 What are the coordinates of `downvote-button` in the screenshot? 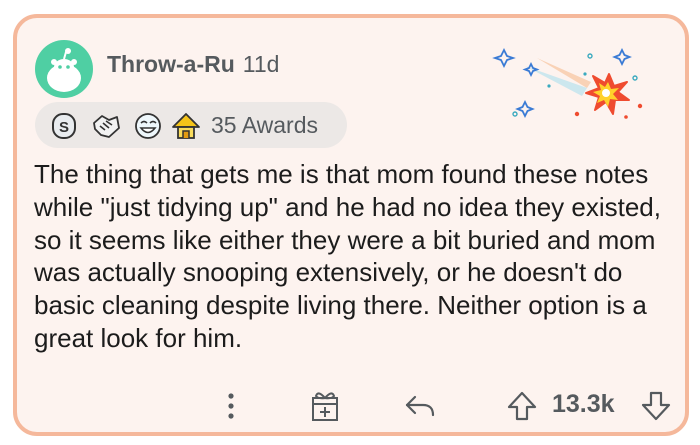 It's located at (656, 406).